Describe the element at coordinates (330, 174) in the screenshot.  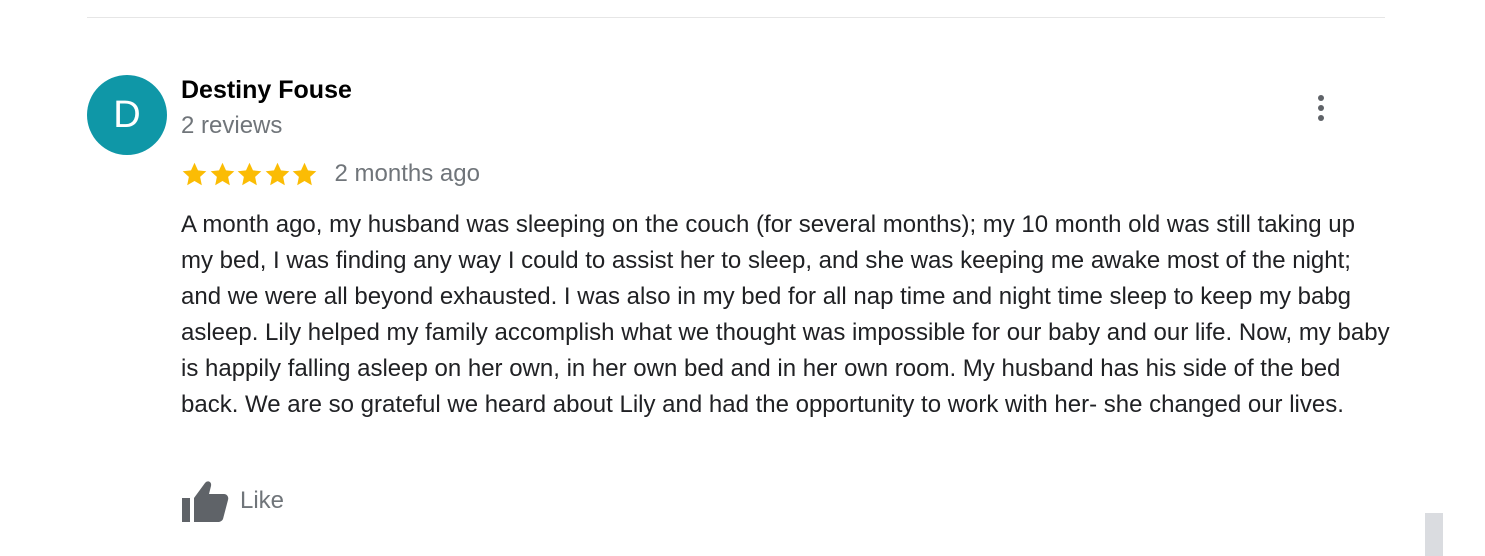
I see `rating-row: 2 months ago` at that location.